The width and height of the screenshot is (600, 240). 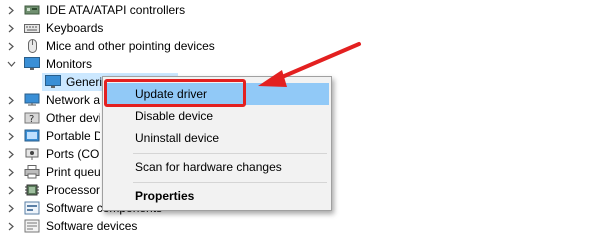 I want to click on annotation-arrow, so click(x=309, y=64).